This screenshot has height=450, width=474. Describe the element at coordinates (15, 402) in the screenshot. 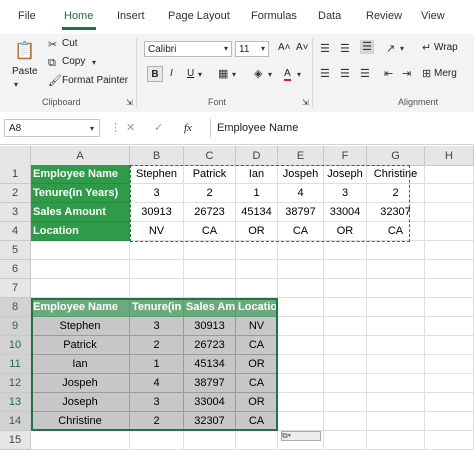

I see `row-header-13: 13` at that location.